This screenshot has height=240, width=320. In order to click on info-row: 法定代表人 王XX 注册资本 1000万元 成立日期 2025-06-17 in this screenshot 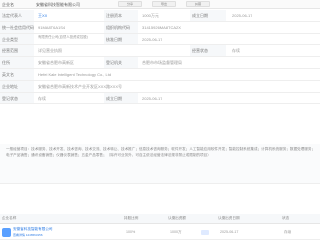, I will do `click(160, 16)`.